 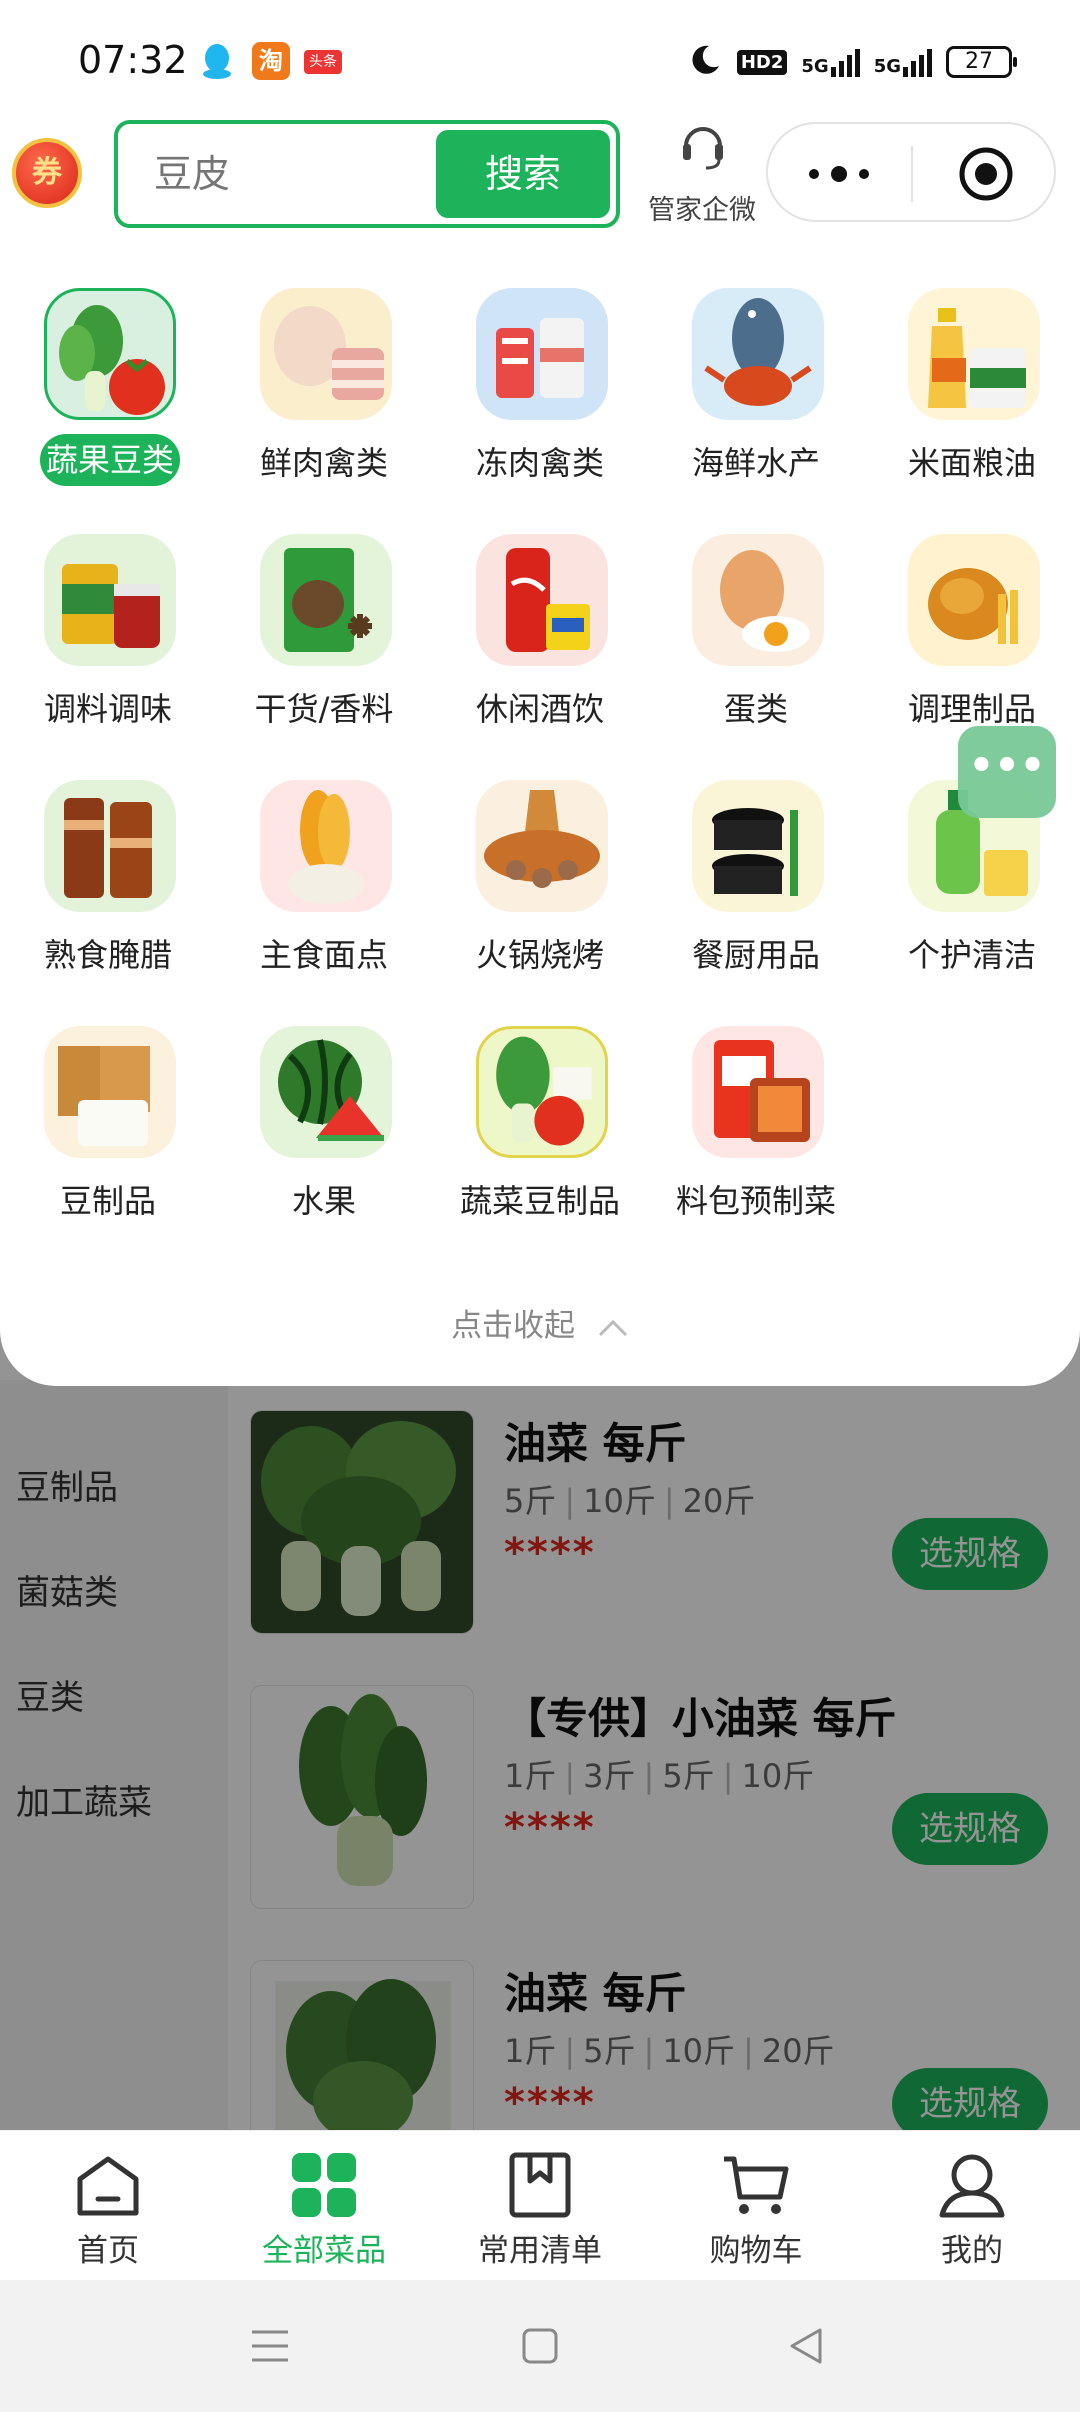 I want to click on close-target-icon, so click(x=986, y=176).